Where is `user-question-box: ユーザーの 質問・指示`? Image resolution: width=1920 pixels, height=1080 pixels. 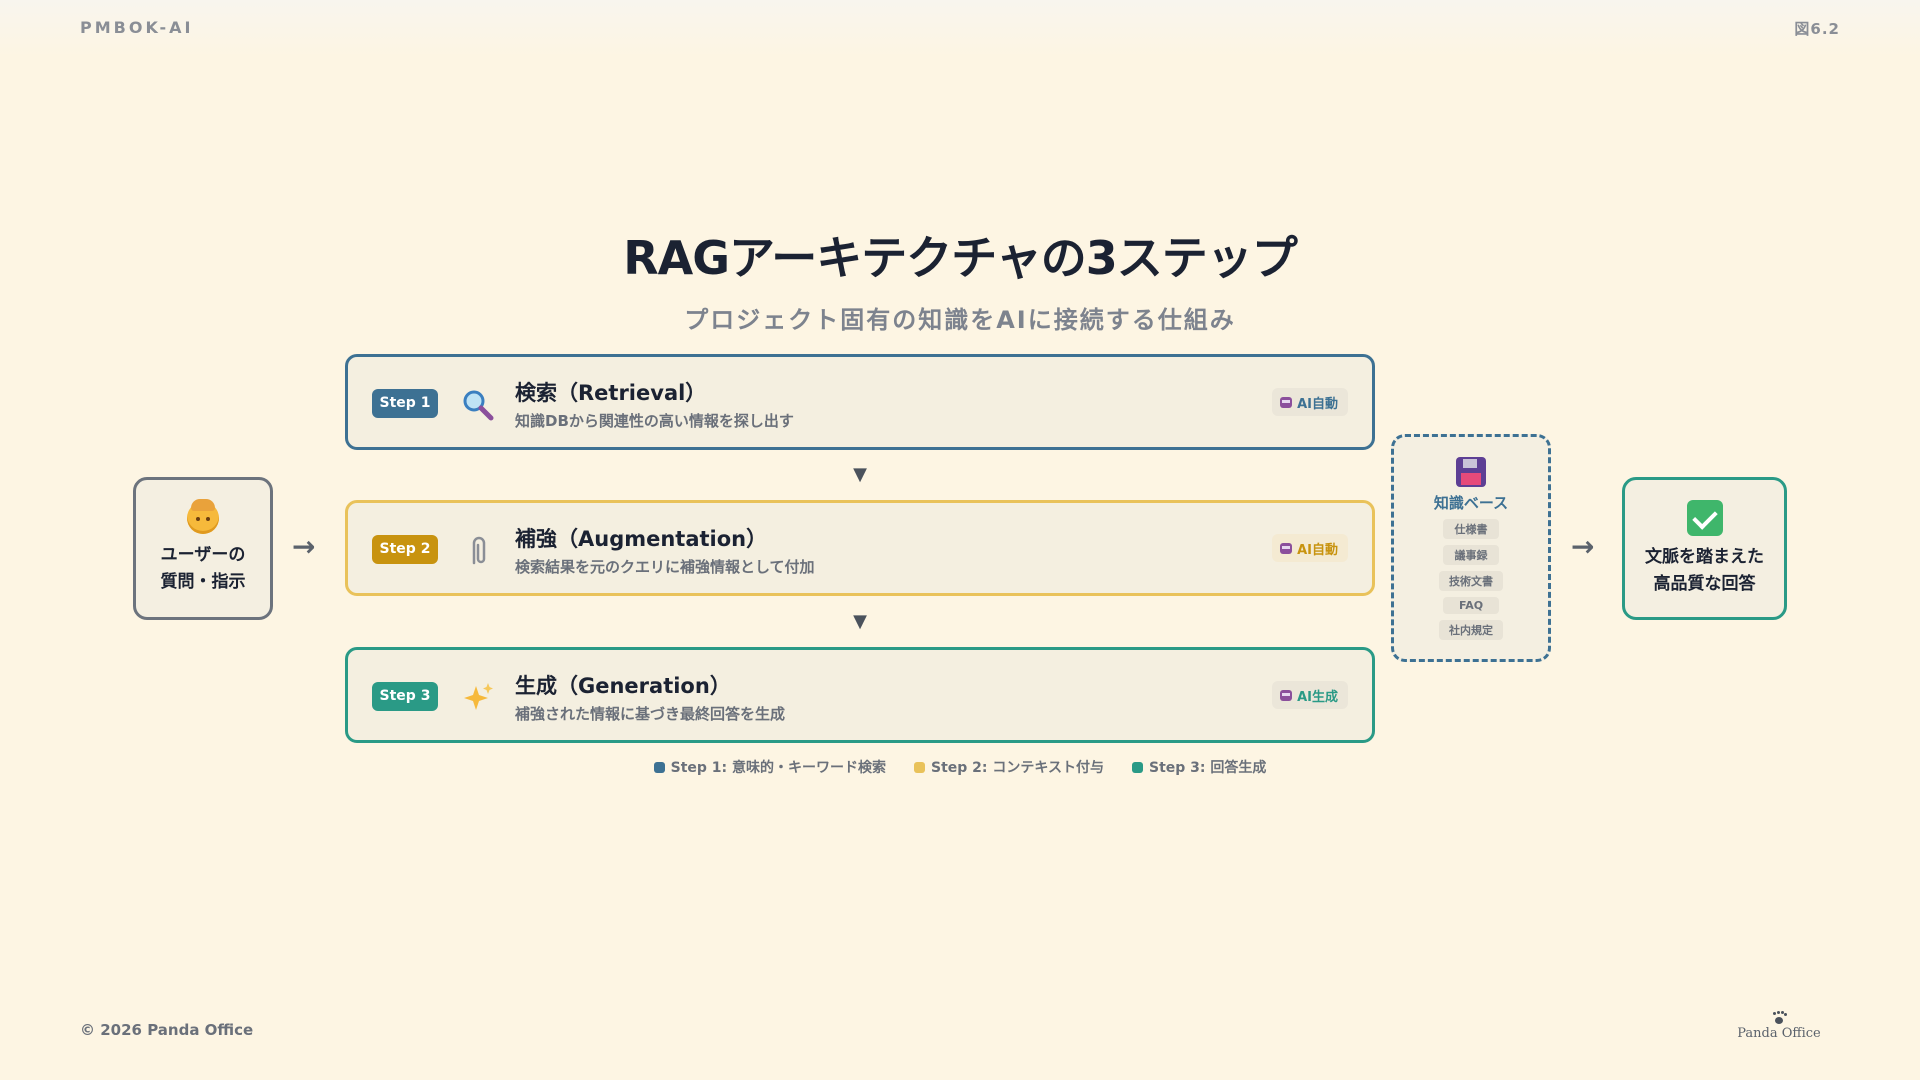 user-question-box: ユーザーの 質問・指示 is located at coordinates (203, 548).